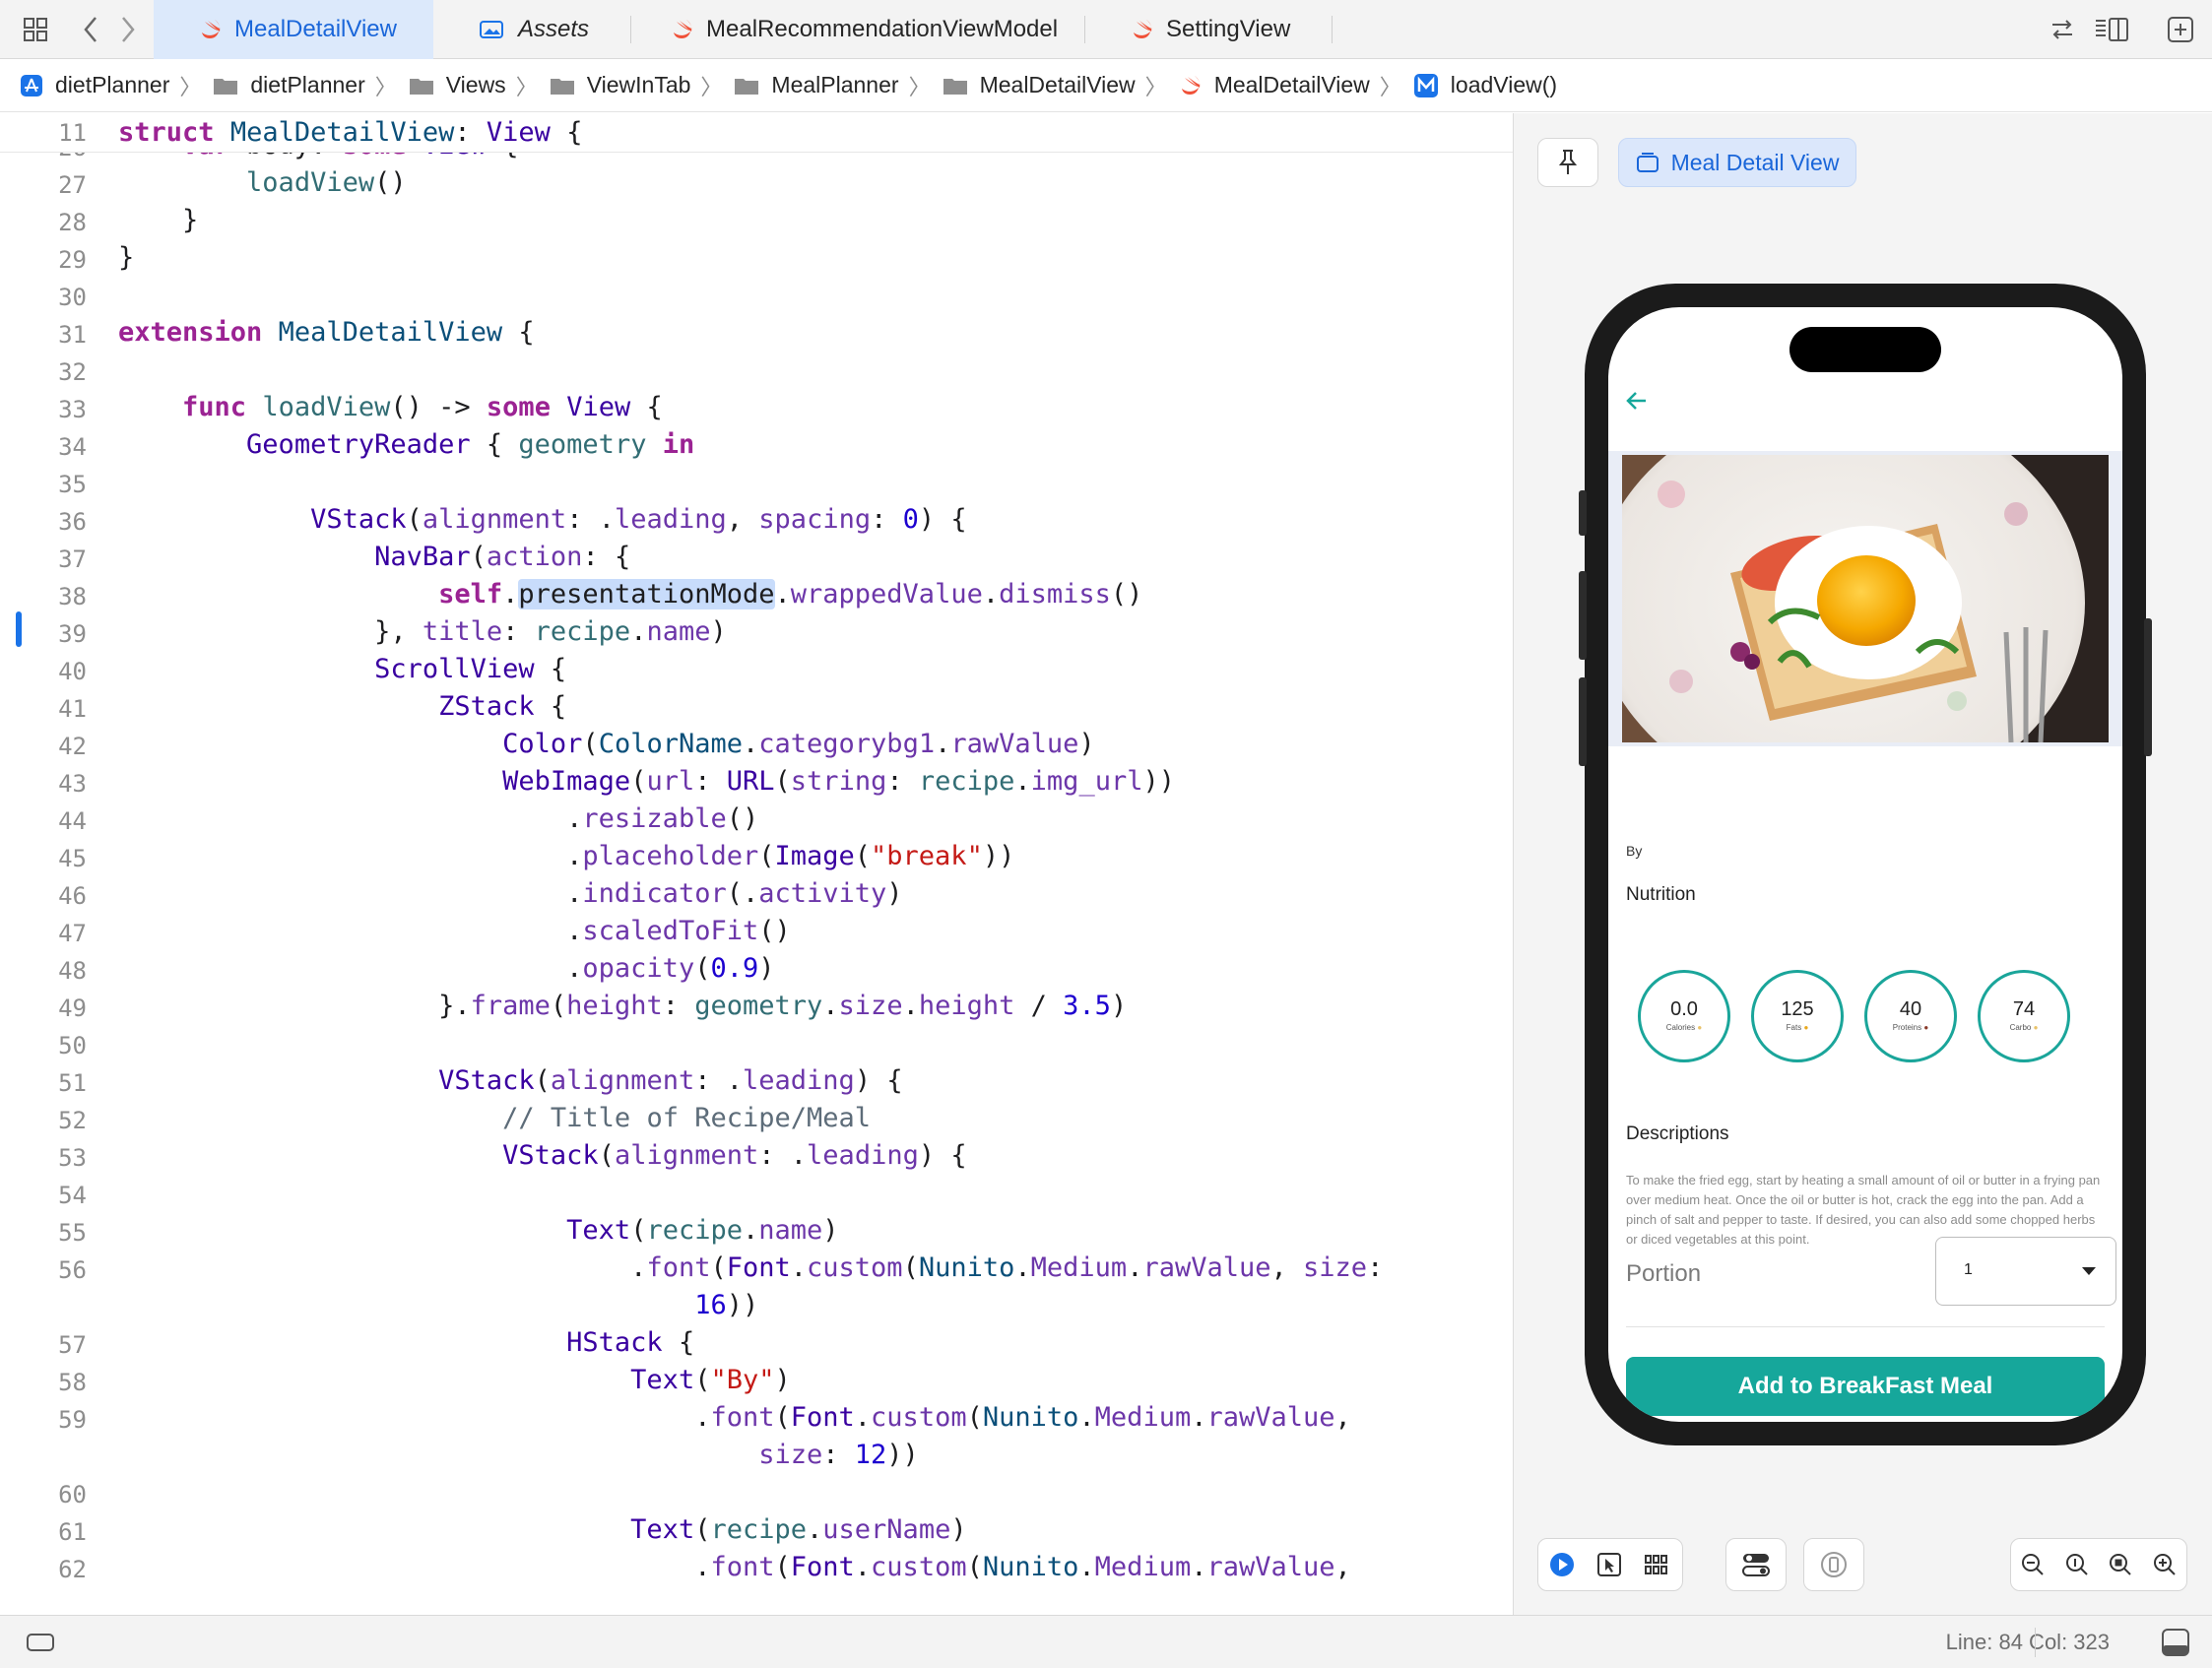  Describe the element at coordinates (2020, 1027) in the screenshot. I see `nutrition-label: Carbo` at that location.